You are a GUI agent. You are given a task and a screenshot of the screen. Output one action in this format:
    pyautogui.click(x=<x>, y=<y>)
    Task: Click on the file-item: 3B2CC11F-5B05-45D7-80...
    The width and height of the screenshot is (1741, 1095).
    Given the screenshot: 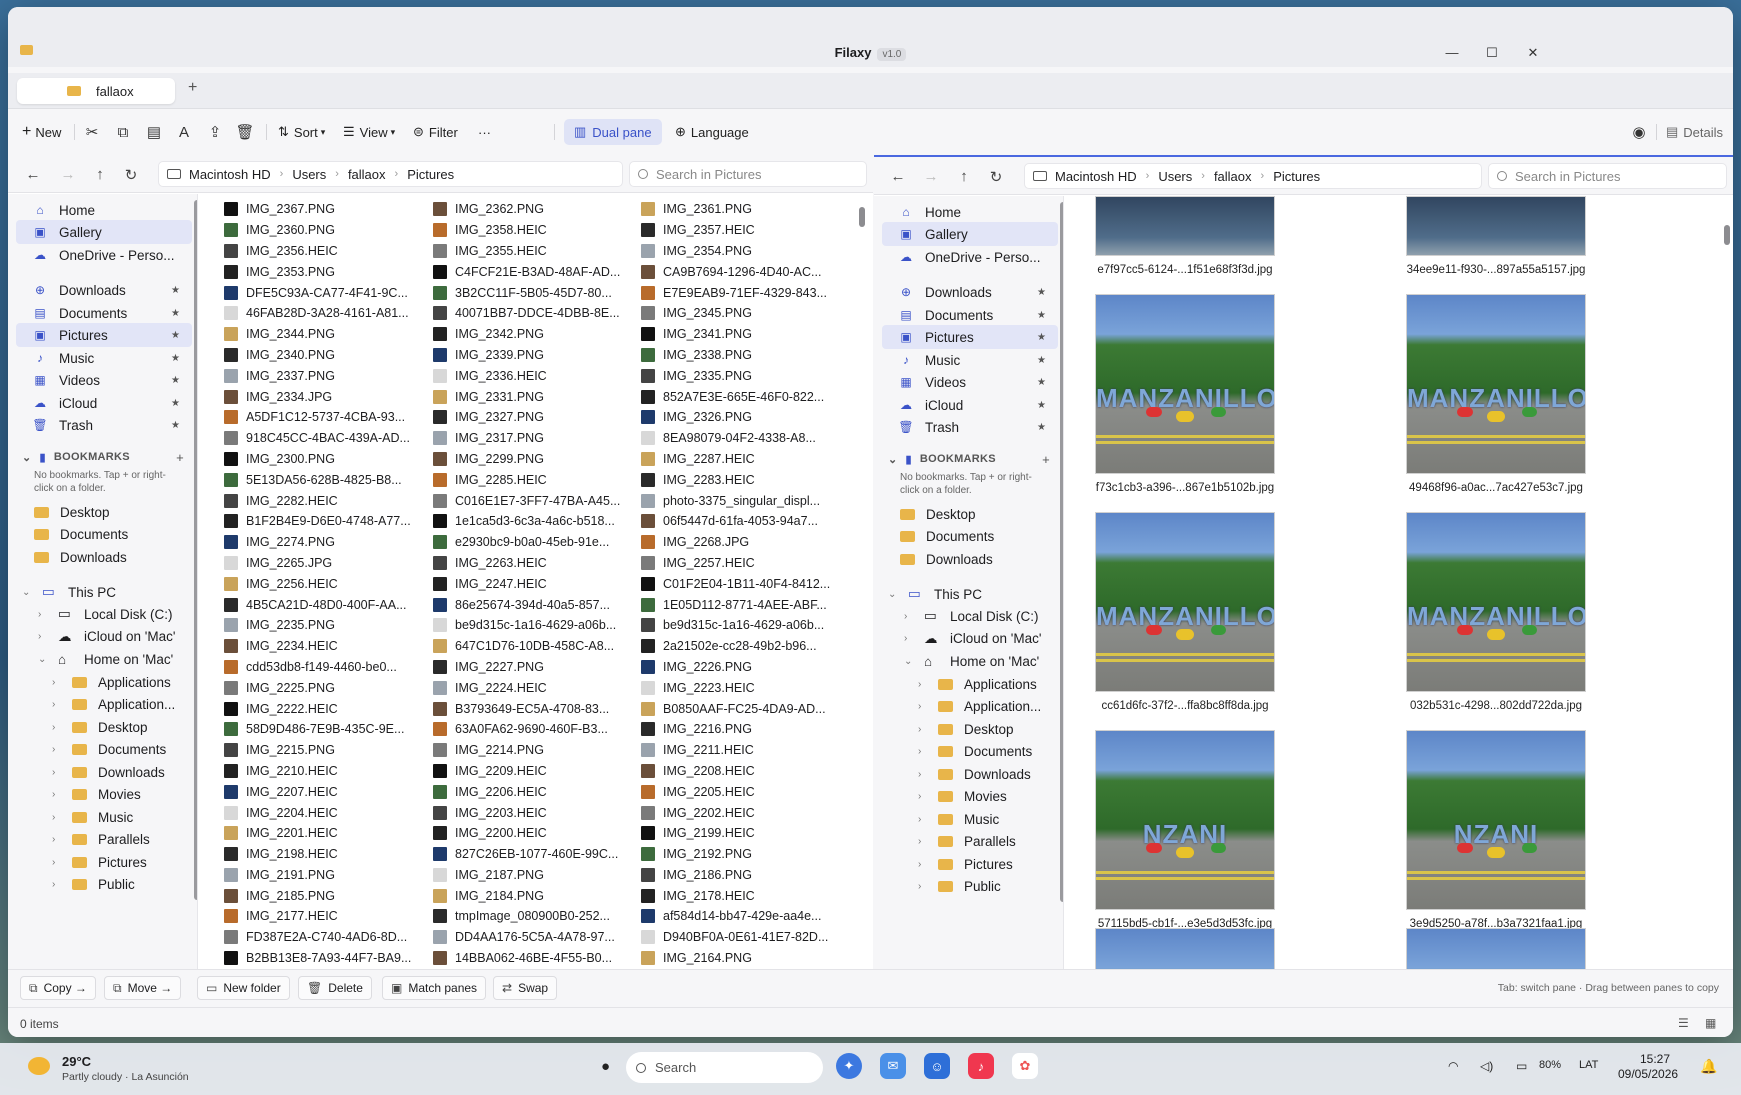 What is the action you would take?
    pyautogui.click(x=533, y=292)
    